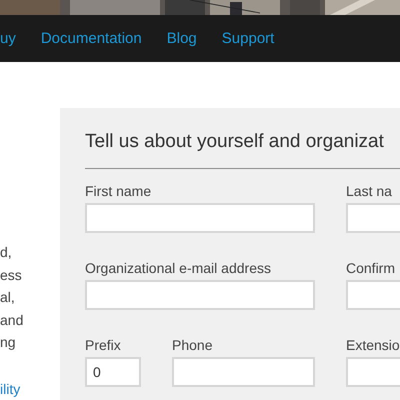  What do you see at coordinates (369, 191) in the screenshot?
I see `field-label: Last na` at bounding box center [369, 191].